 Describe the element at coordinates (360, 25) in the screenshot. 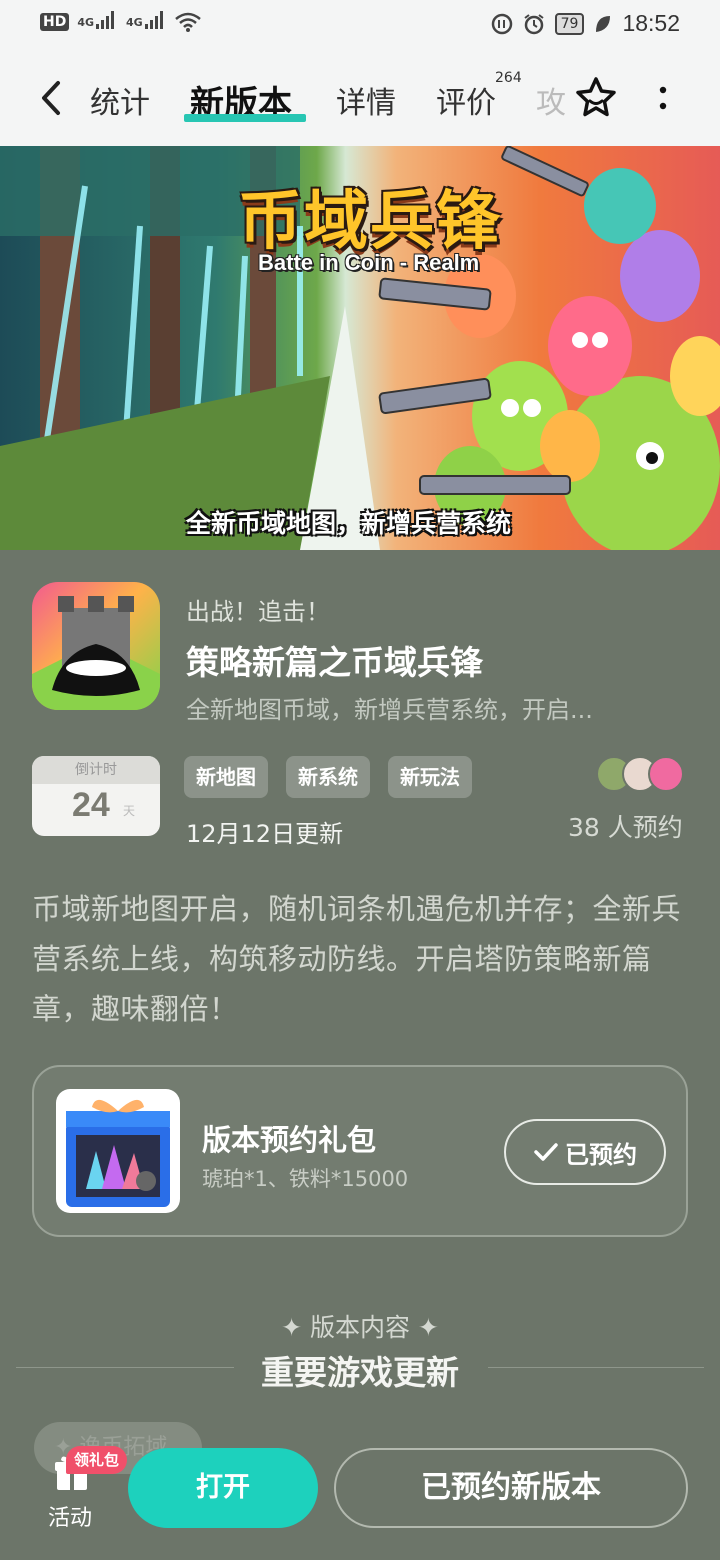

I see `status-bar: HD 4G 4G 79 18:52` at that location.